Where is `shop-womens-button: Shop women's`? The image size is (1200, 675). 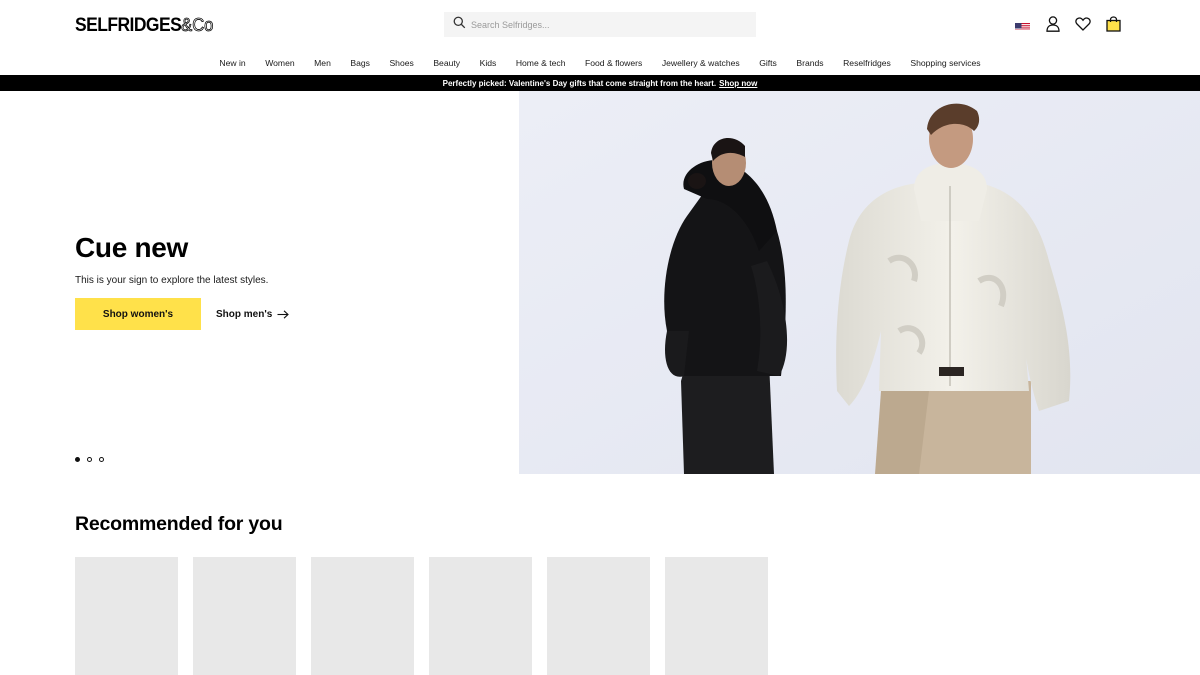
shop-womens-button: Shop women's is located at coordinates (138, 314).